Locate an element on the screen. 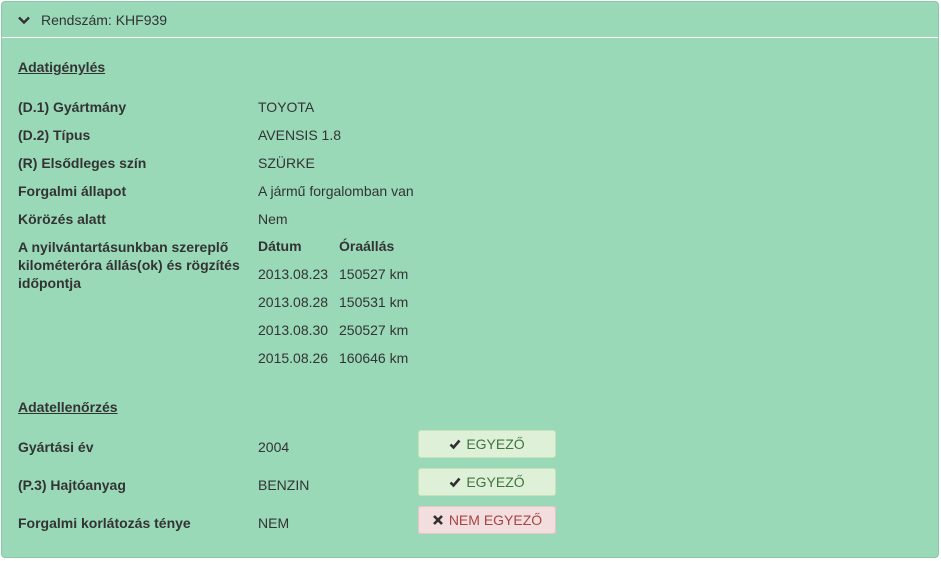 The image size is (941, 561). row-label: Körözés alatt is located at coordinates (62, 219).